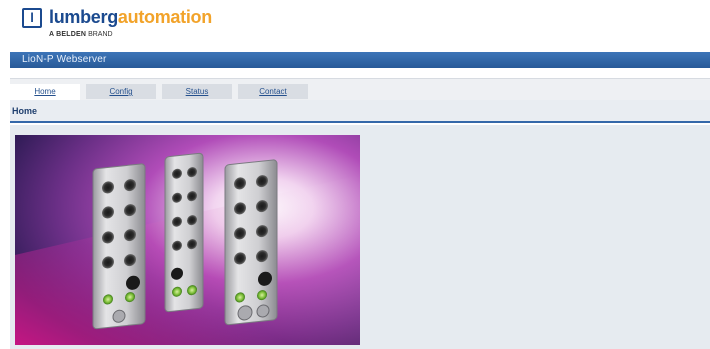  I want to click on main-tabs: Home Config Status Contact, so click(162, 92).